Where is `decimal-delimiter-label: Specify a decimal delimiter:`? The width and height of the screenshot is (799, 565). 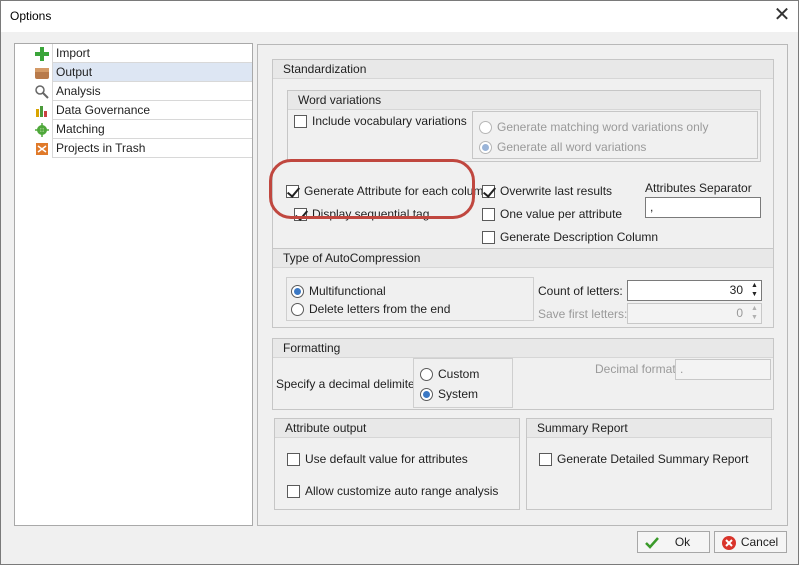
decimal-delimiter-label: Specify a decimal delimiter: is located at coordinates (349, 384).